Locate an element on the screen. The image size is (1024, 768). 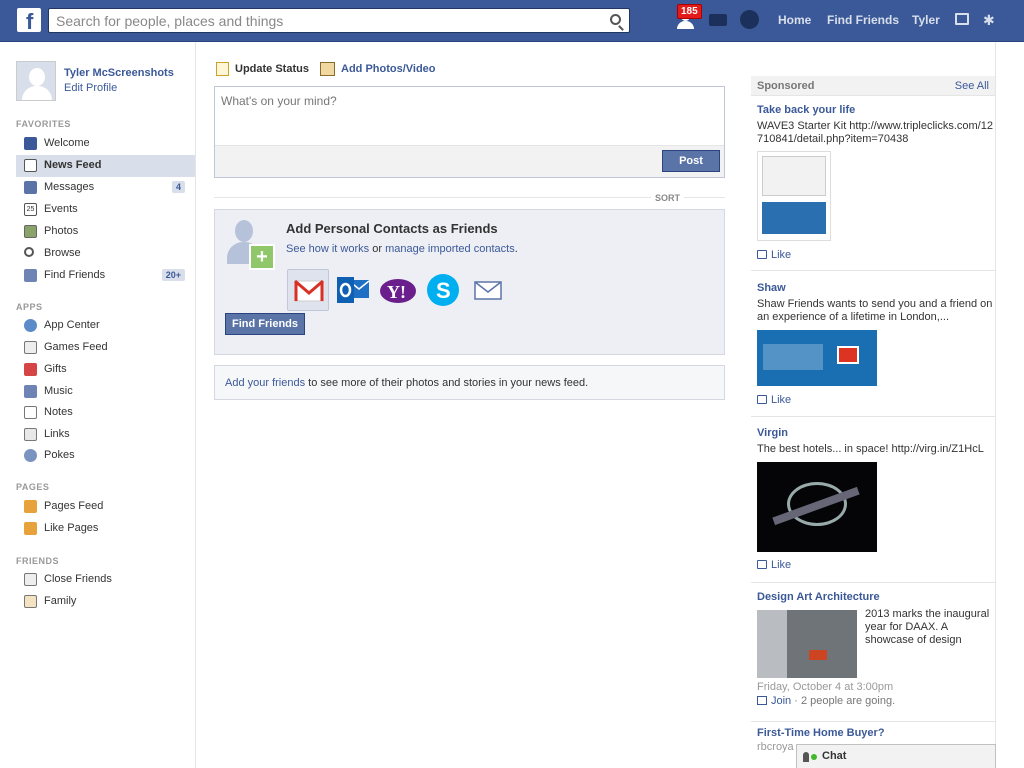
sponsored-header: Sponsored See All is located at coordinates (873, 86).